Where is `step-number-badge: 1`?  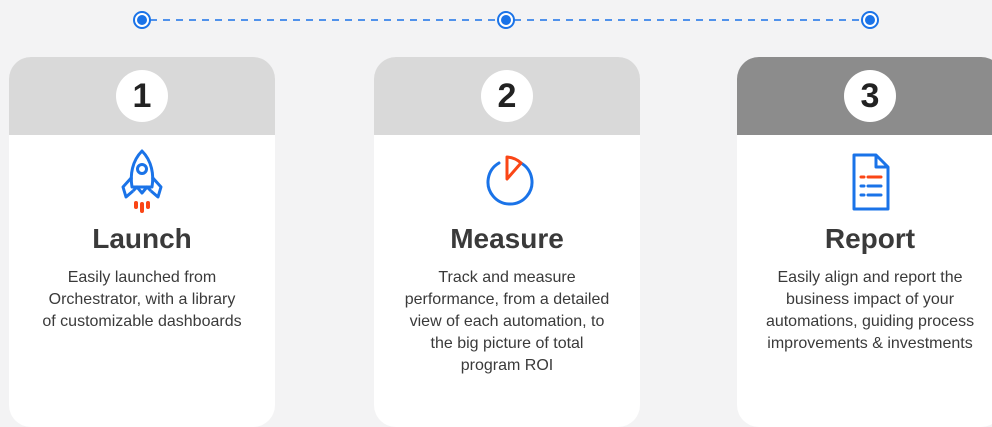
step-number-badge: 1 is located at coordinates (142, 96).